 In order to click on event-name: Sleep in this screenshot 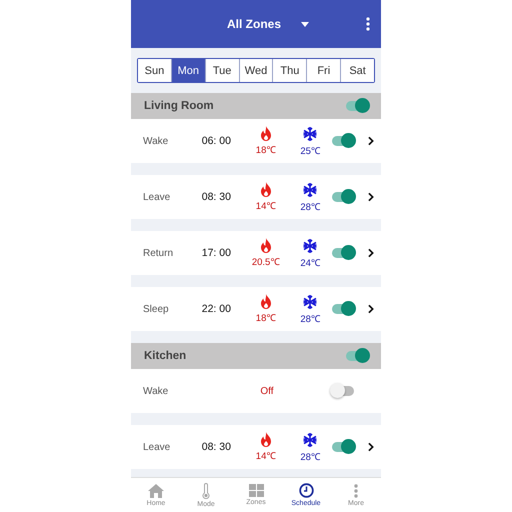, I will do `click(156, 309)`.